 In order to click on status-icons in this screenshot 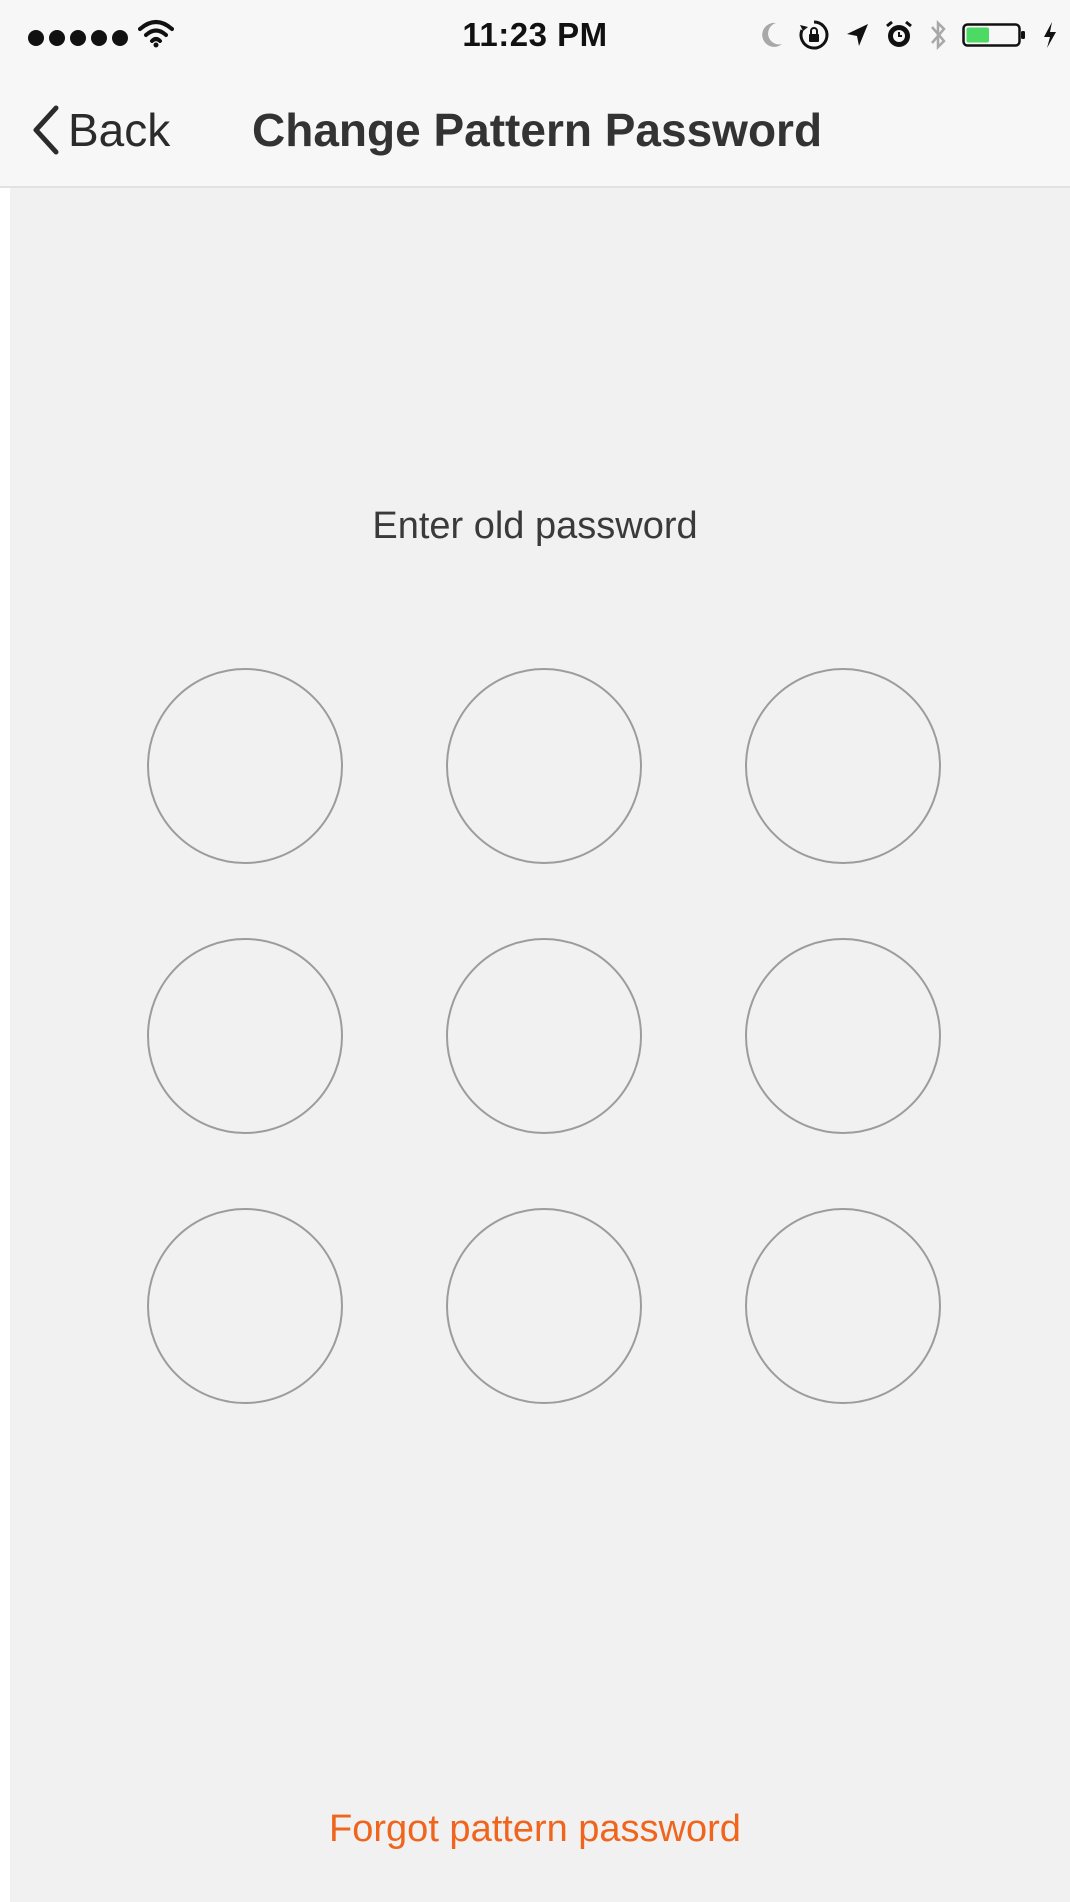, I will do `click(908, 35)`.